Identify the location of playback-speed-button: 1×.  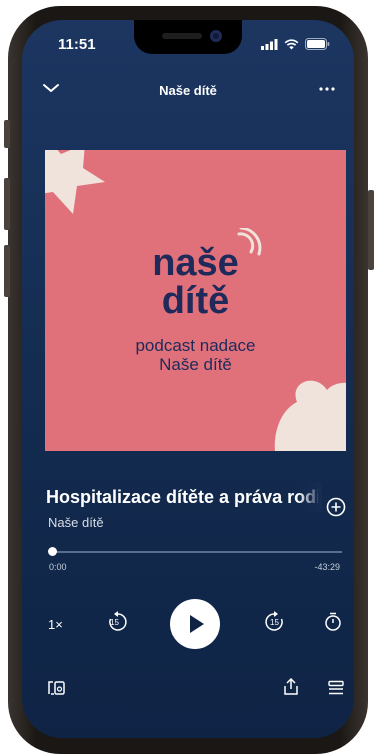
(55, 624).